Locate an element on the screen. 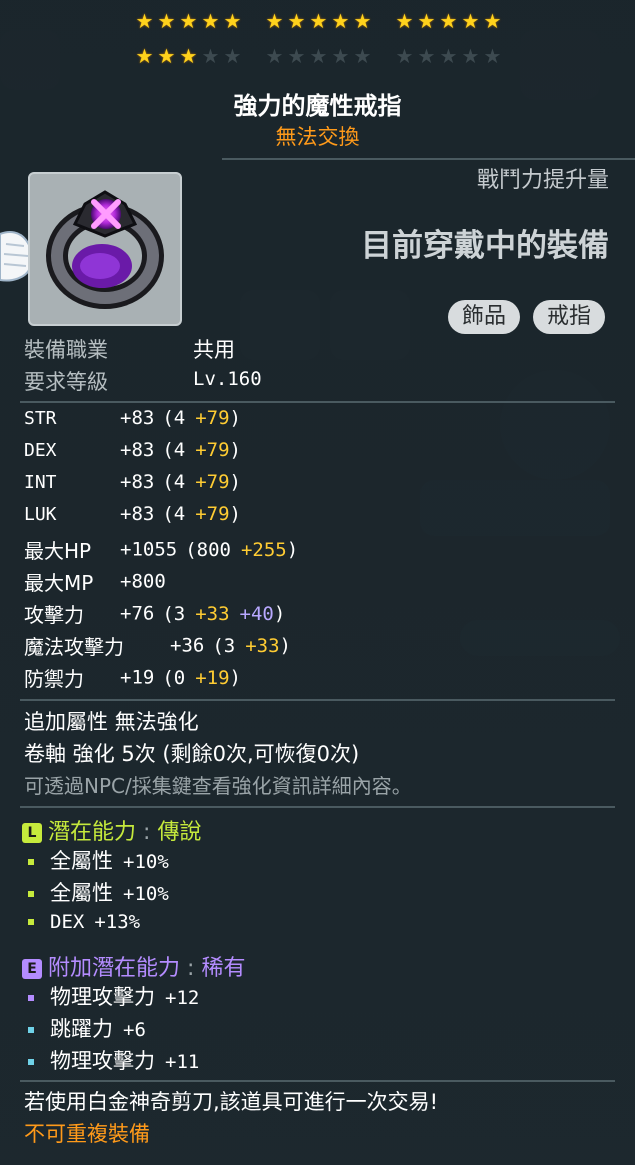 The image size is (635, 1165). potential-stat-value: +10% is located at coordinates (146, 894).